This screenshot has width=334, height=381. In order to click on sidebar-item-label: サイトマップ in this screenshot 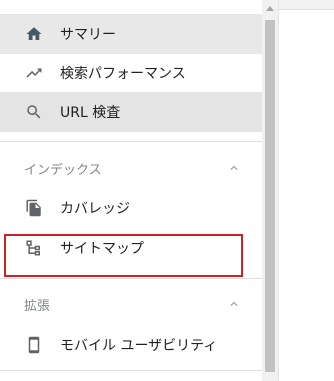, I will do `click(102, 249)`.